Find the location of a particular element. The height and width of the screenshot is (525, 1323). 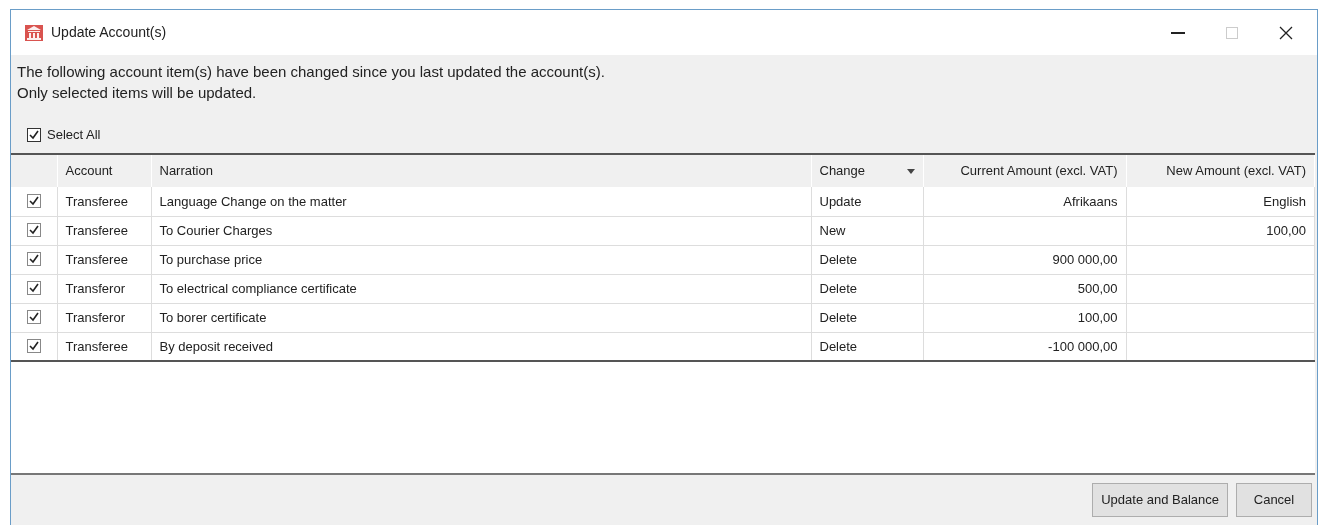

message-text: Only selected items will be updated. is located at coordinates (137, 93).